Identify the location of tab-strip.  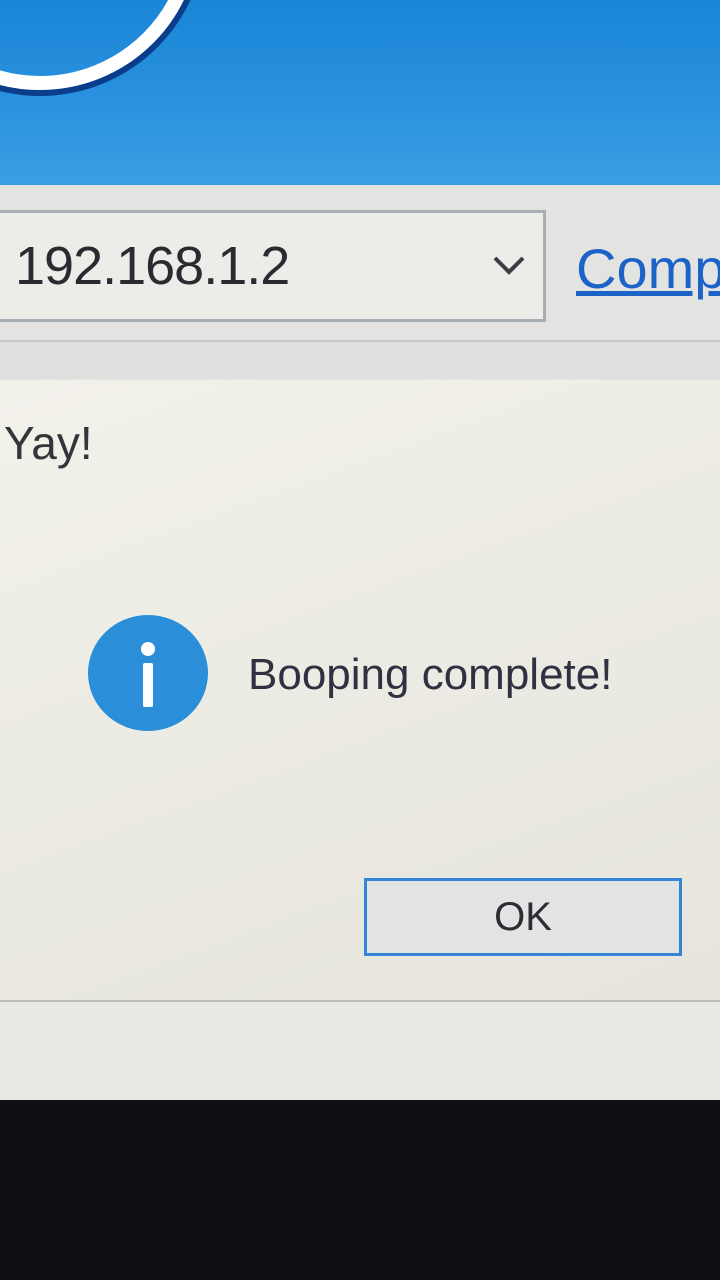
(360, 359).